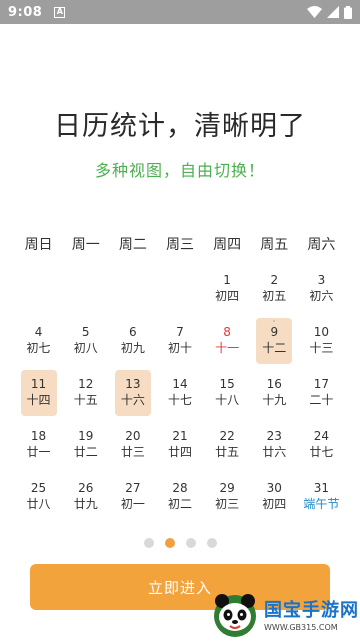  Describe the element at coordinates (274, 436) in the screenshot. I see `day-number: 23` at that location.